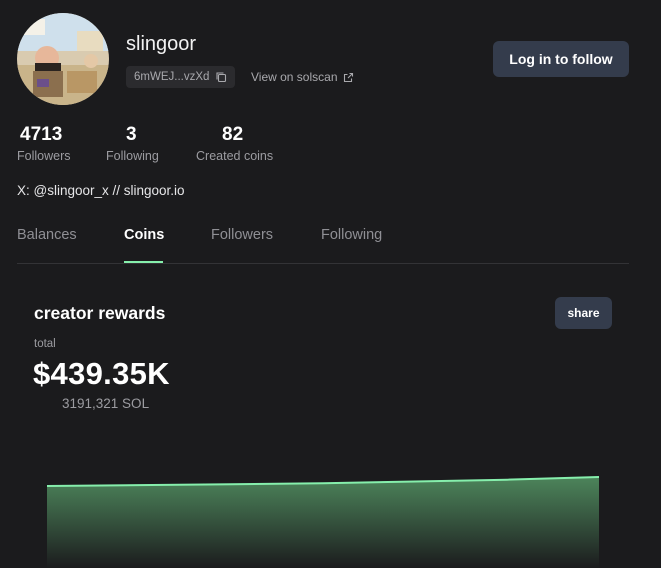  I want to click on bio: X: @slingoor_x // slingoor.io, so click(101, 190).